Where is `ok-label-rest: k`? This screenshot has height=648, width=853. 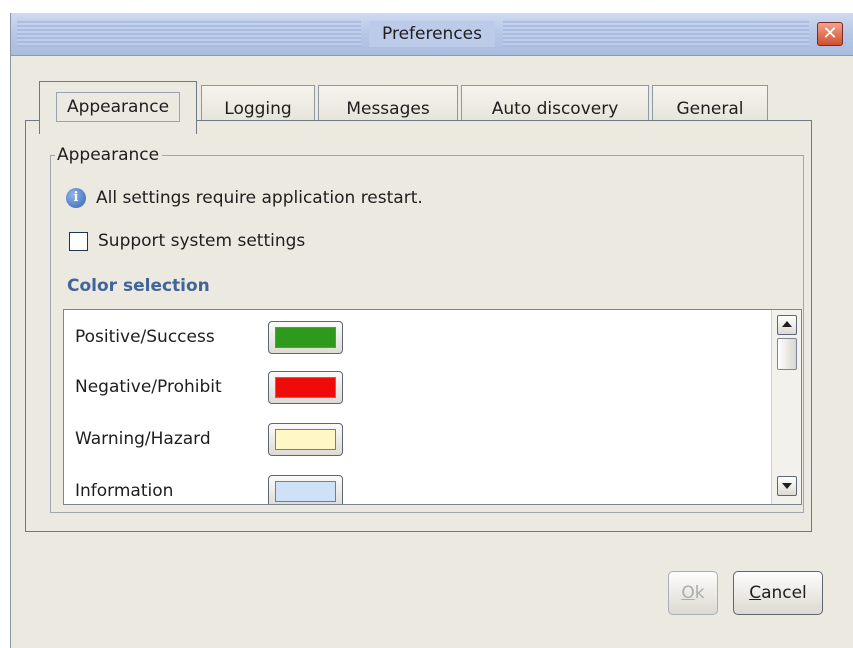 ok-label-rest: k is located at coordinates (699, 593).